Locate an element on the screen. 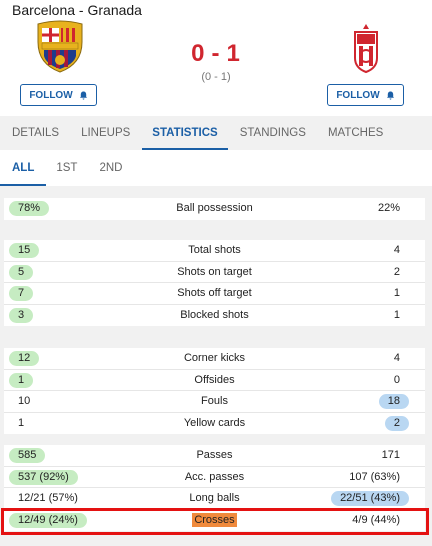  stat-label: Shots on target is located at coordinates (214, 271).